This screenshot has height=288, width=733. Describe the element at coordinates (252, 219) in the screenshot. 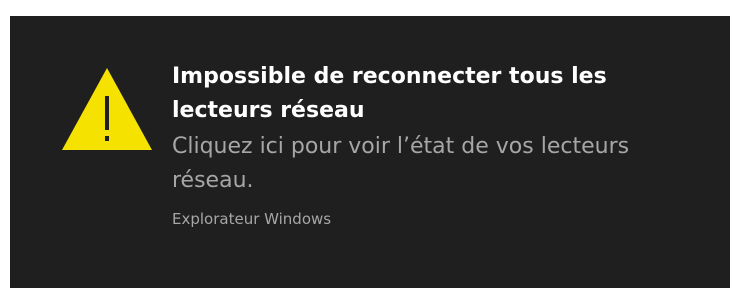

I see `notification-source: Explorateur Windows` at that location.